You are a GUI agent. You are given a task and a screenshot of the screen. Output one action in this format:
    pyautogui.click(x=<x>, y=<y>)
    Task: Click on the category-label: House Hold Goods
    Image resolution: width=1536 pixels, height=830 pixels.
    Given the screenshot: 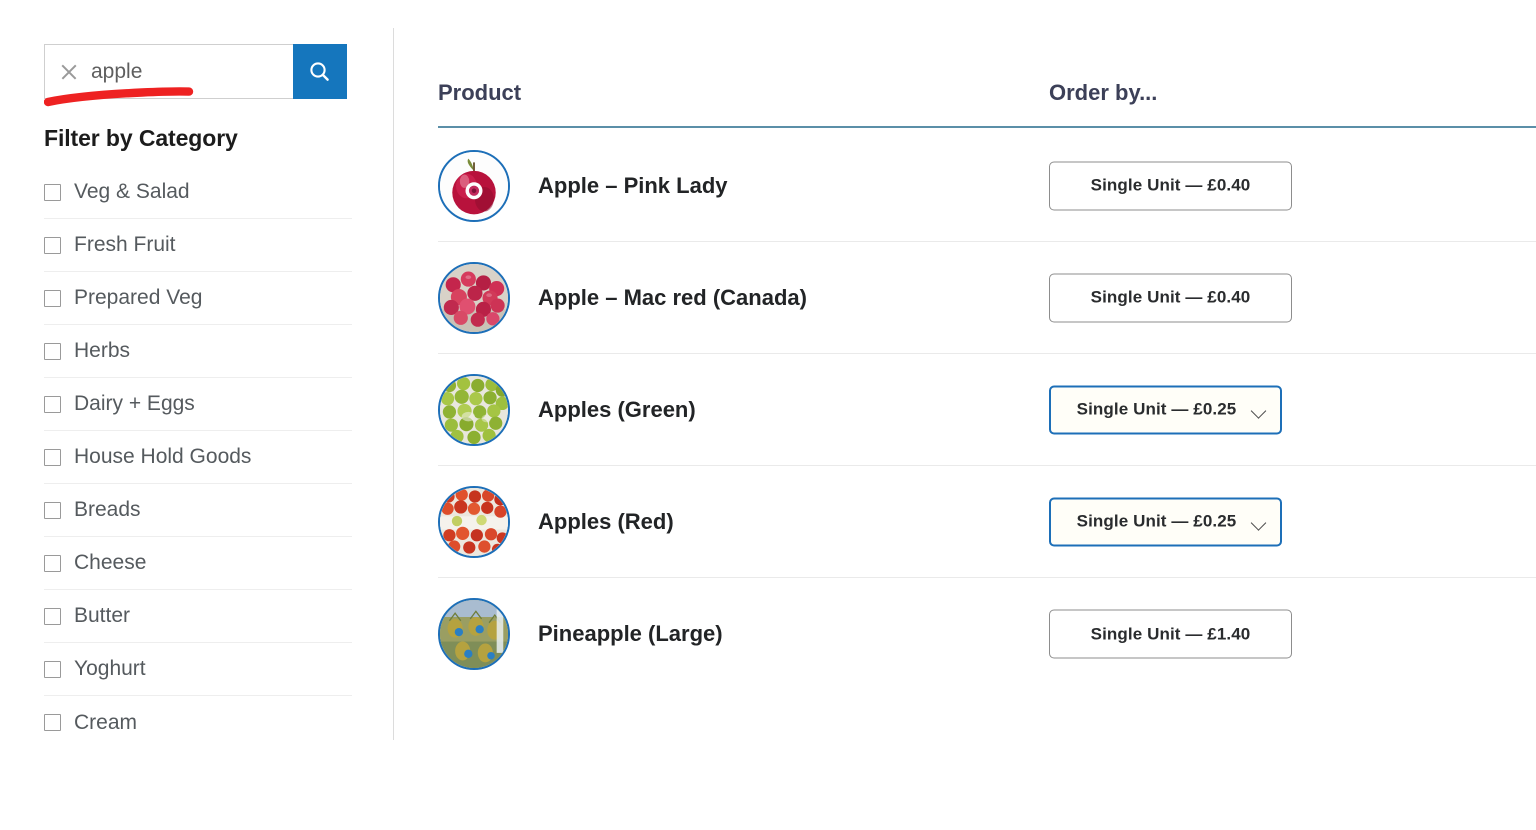 What is the action you would take?
    pyautogui.click(x=163, y=456)
    